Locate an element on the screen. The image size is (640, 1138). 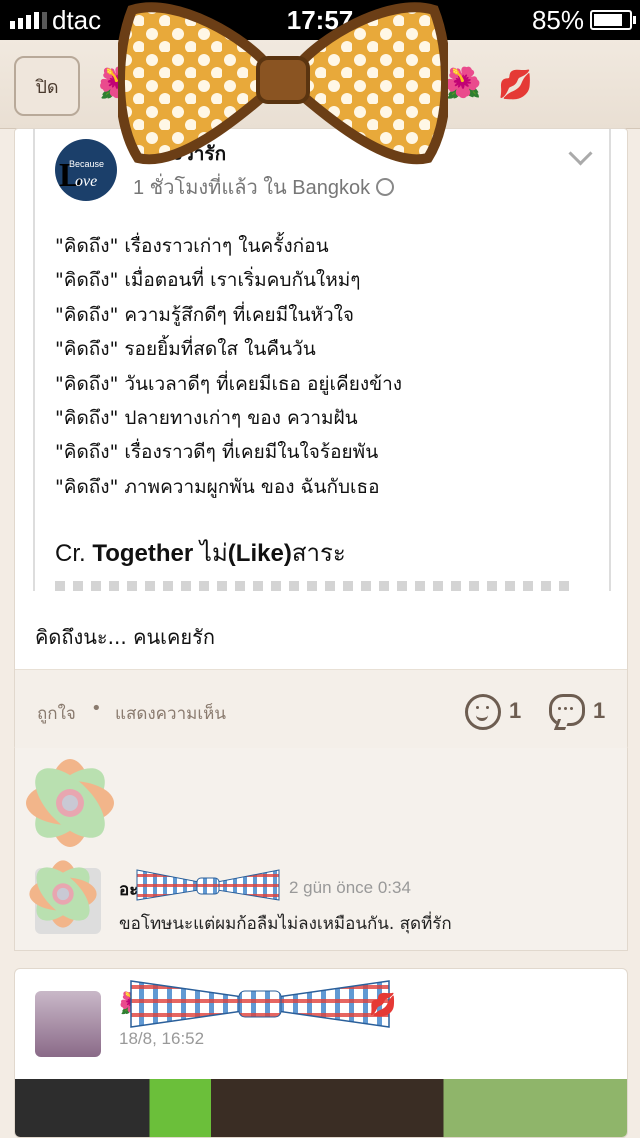
caption-area: คิดถึงนะ... คนเคยรัก is located at coordinates (321, 630).